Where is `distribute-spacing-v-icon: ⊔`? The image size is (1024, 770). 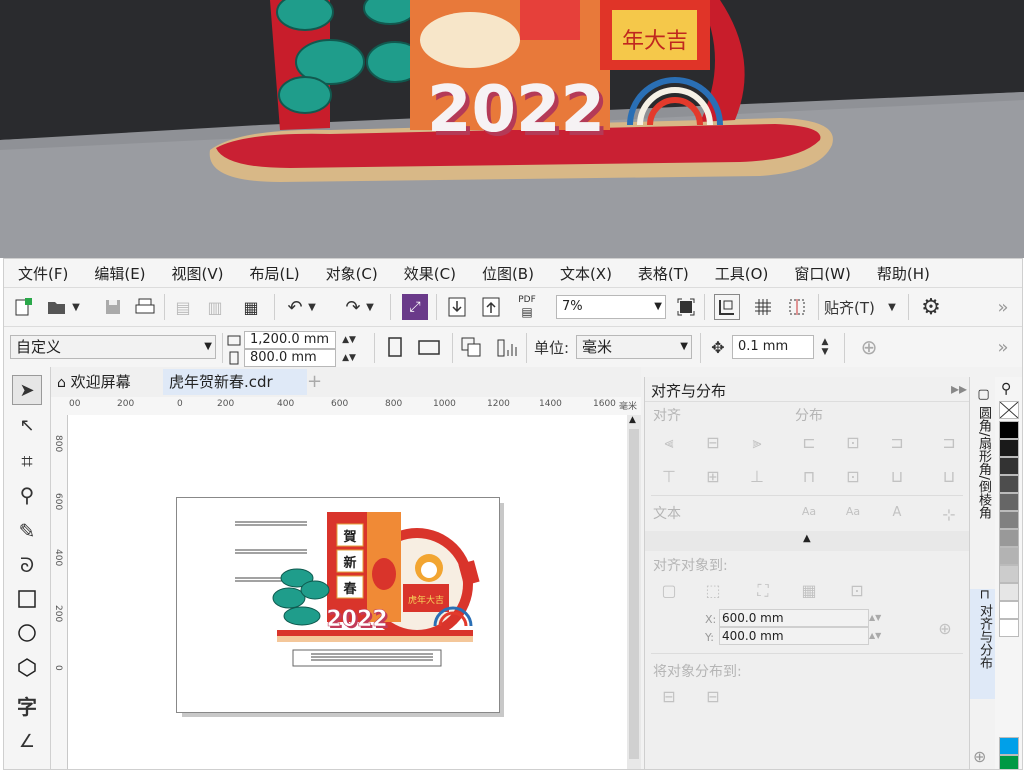
distribute-spacing-v-icon: ⊔ is located at coordinates (897, 476).